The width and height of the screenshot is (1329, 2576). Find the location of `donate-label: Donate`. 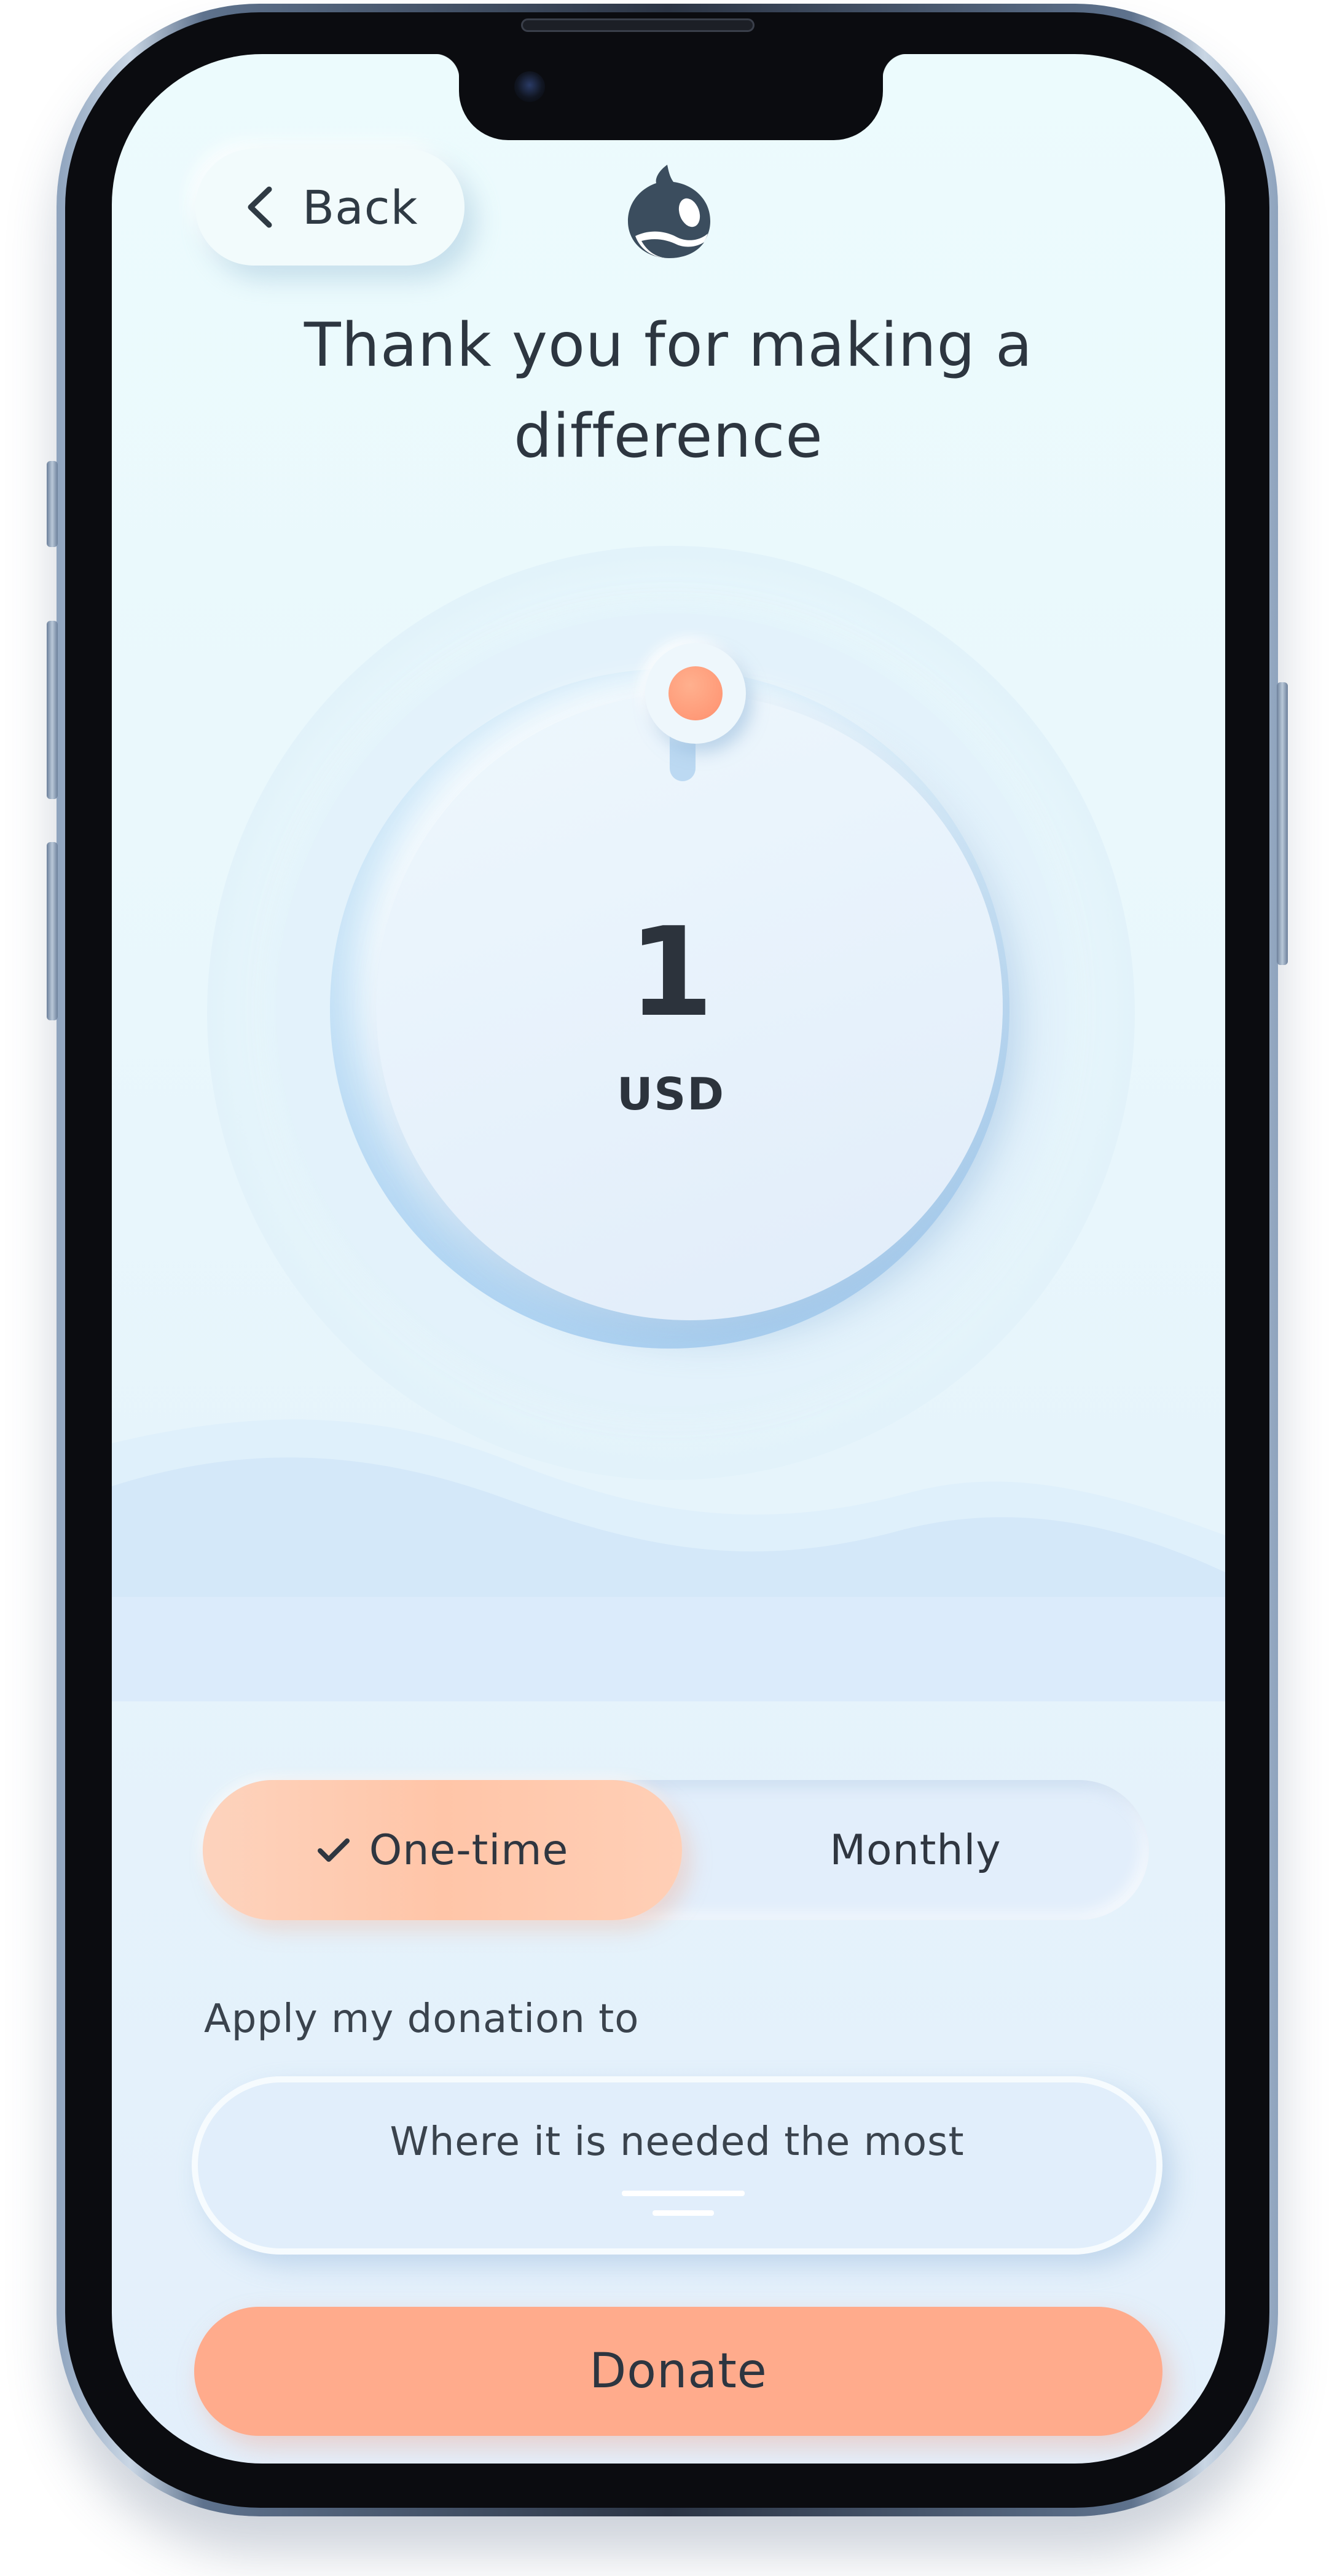

donate-label: Donate is located at coordinates (678, 2372).